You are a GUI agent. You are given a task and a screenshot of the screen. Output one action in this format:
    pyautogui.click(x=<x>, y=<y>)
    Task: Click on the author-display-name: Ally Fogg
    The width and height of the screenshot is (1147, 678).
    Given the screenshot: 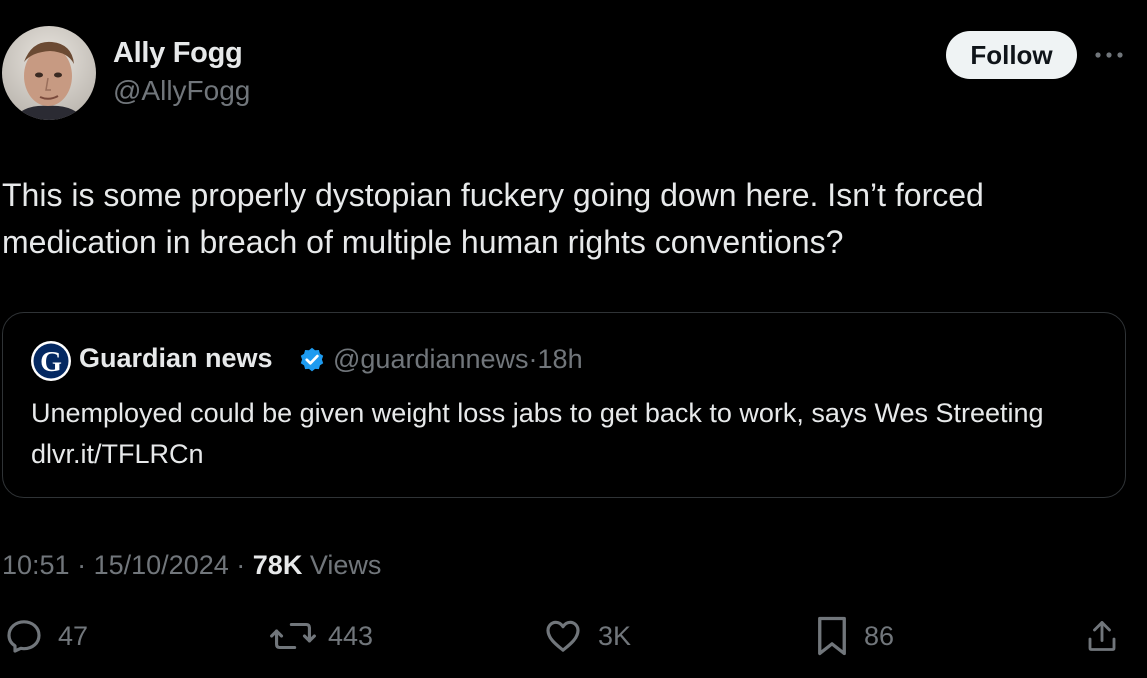 What is the action you would take?
    pyautogui.click(x=178, y=53)
    